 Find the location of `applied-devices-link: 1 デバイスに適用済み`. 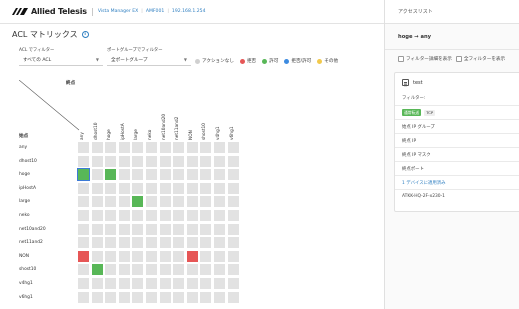

applied-devices-link: 1 デバイスに適用済み is located at coordinates (457, 182).